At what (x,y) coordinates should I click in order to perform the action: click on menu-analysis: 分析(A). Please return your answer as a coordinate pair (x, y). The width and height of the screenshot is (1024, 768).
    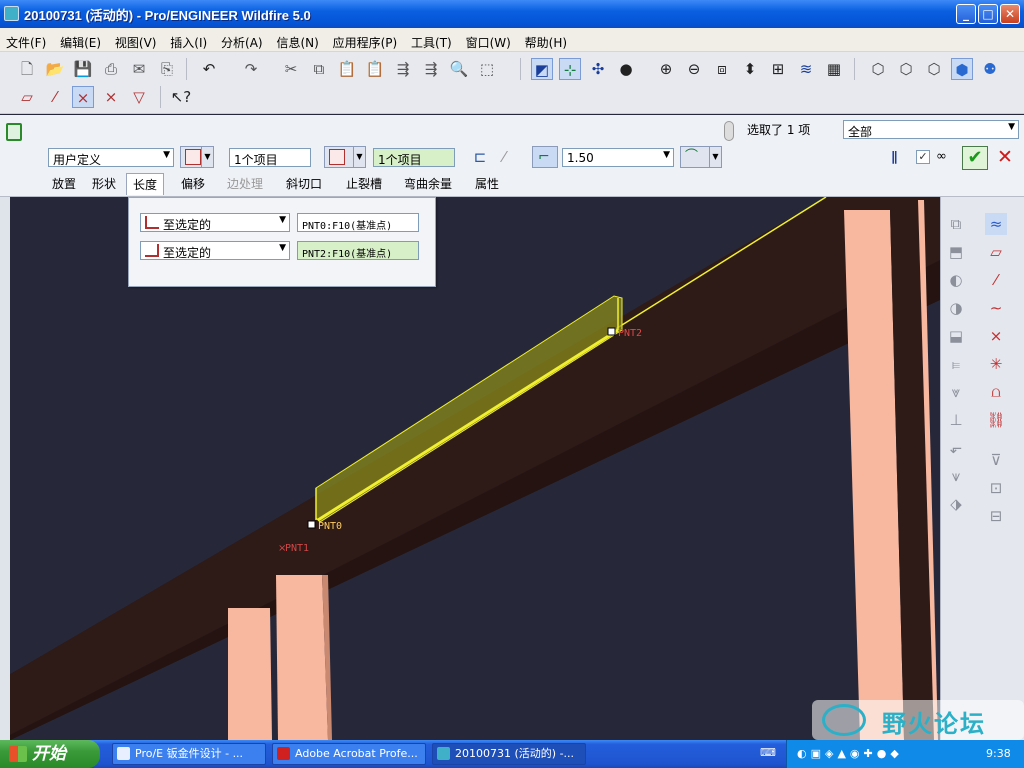
    Looking at the image, I should click on (241, 39).